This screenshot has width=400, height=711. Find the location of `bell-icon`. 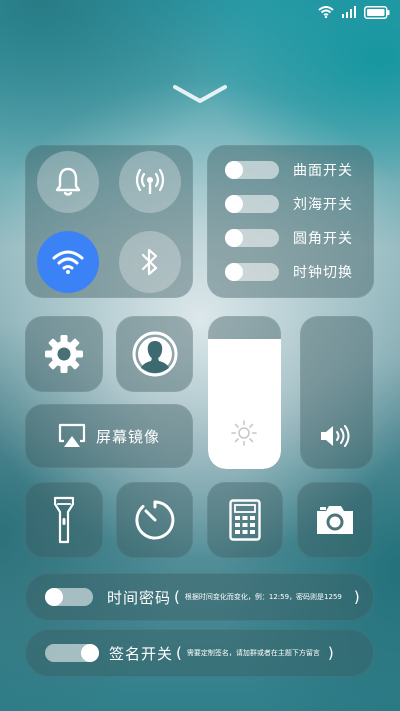

bell-icon is located at coordinates (68, 181).